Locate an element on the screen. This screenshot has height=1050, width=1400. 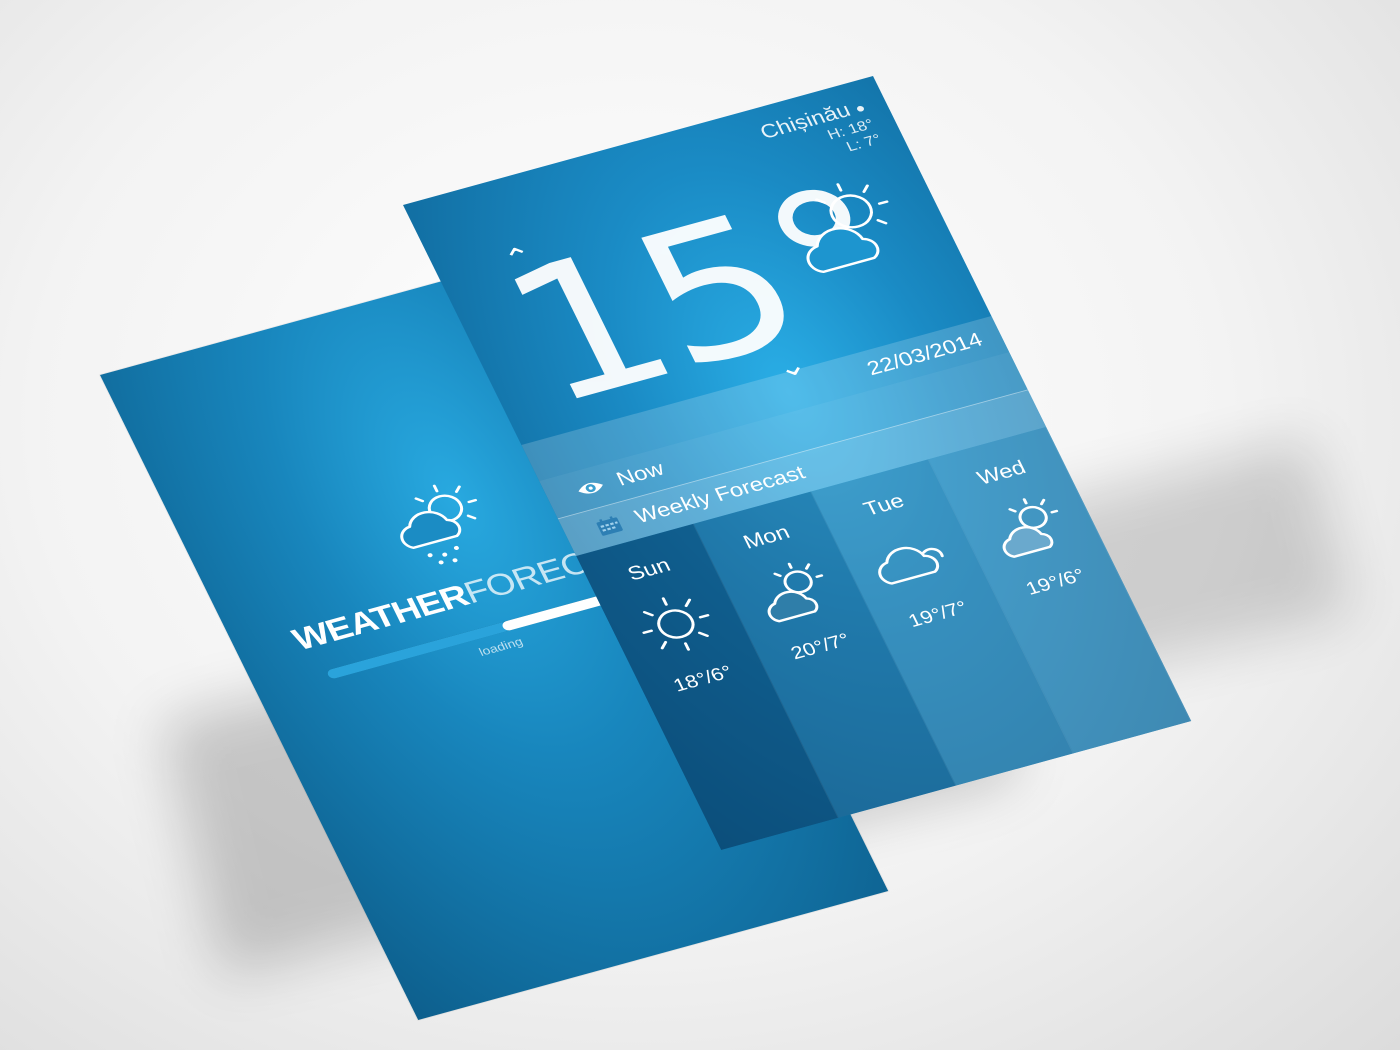
cloud-sun-snow-icon is located at coordinates (439, 524).